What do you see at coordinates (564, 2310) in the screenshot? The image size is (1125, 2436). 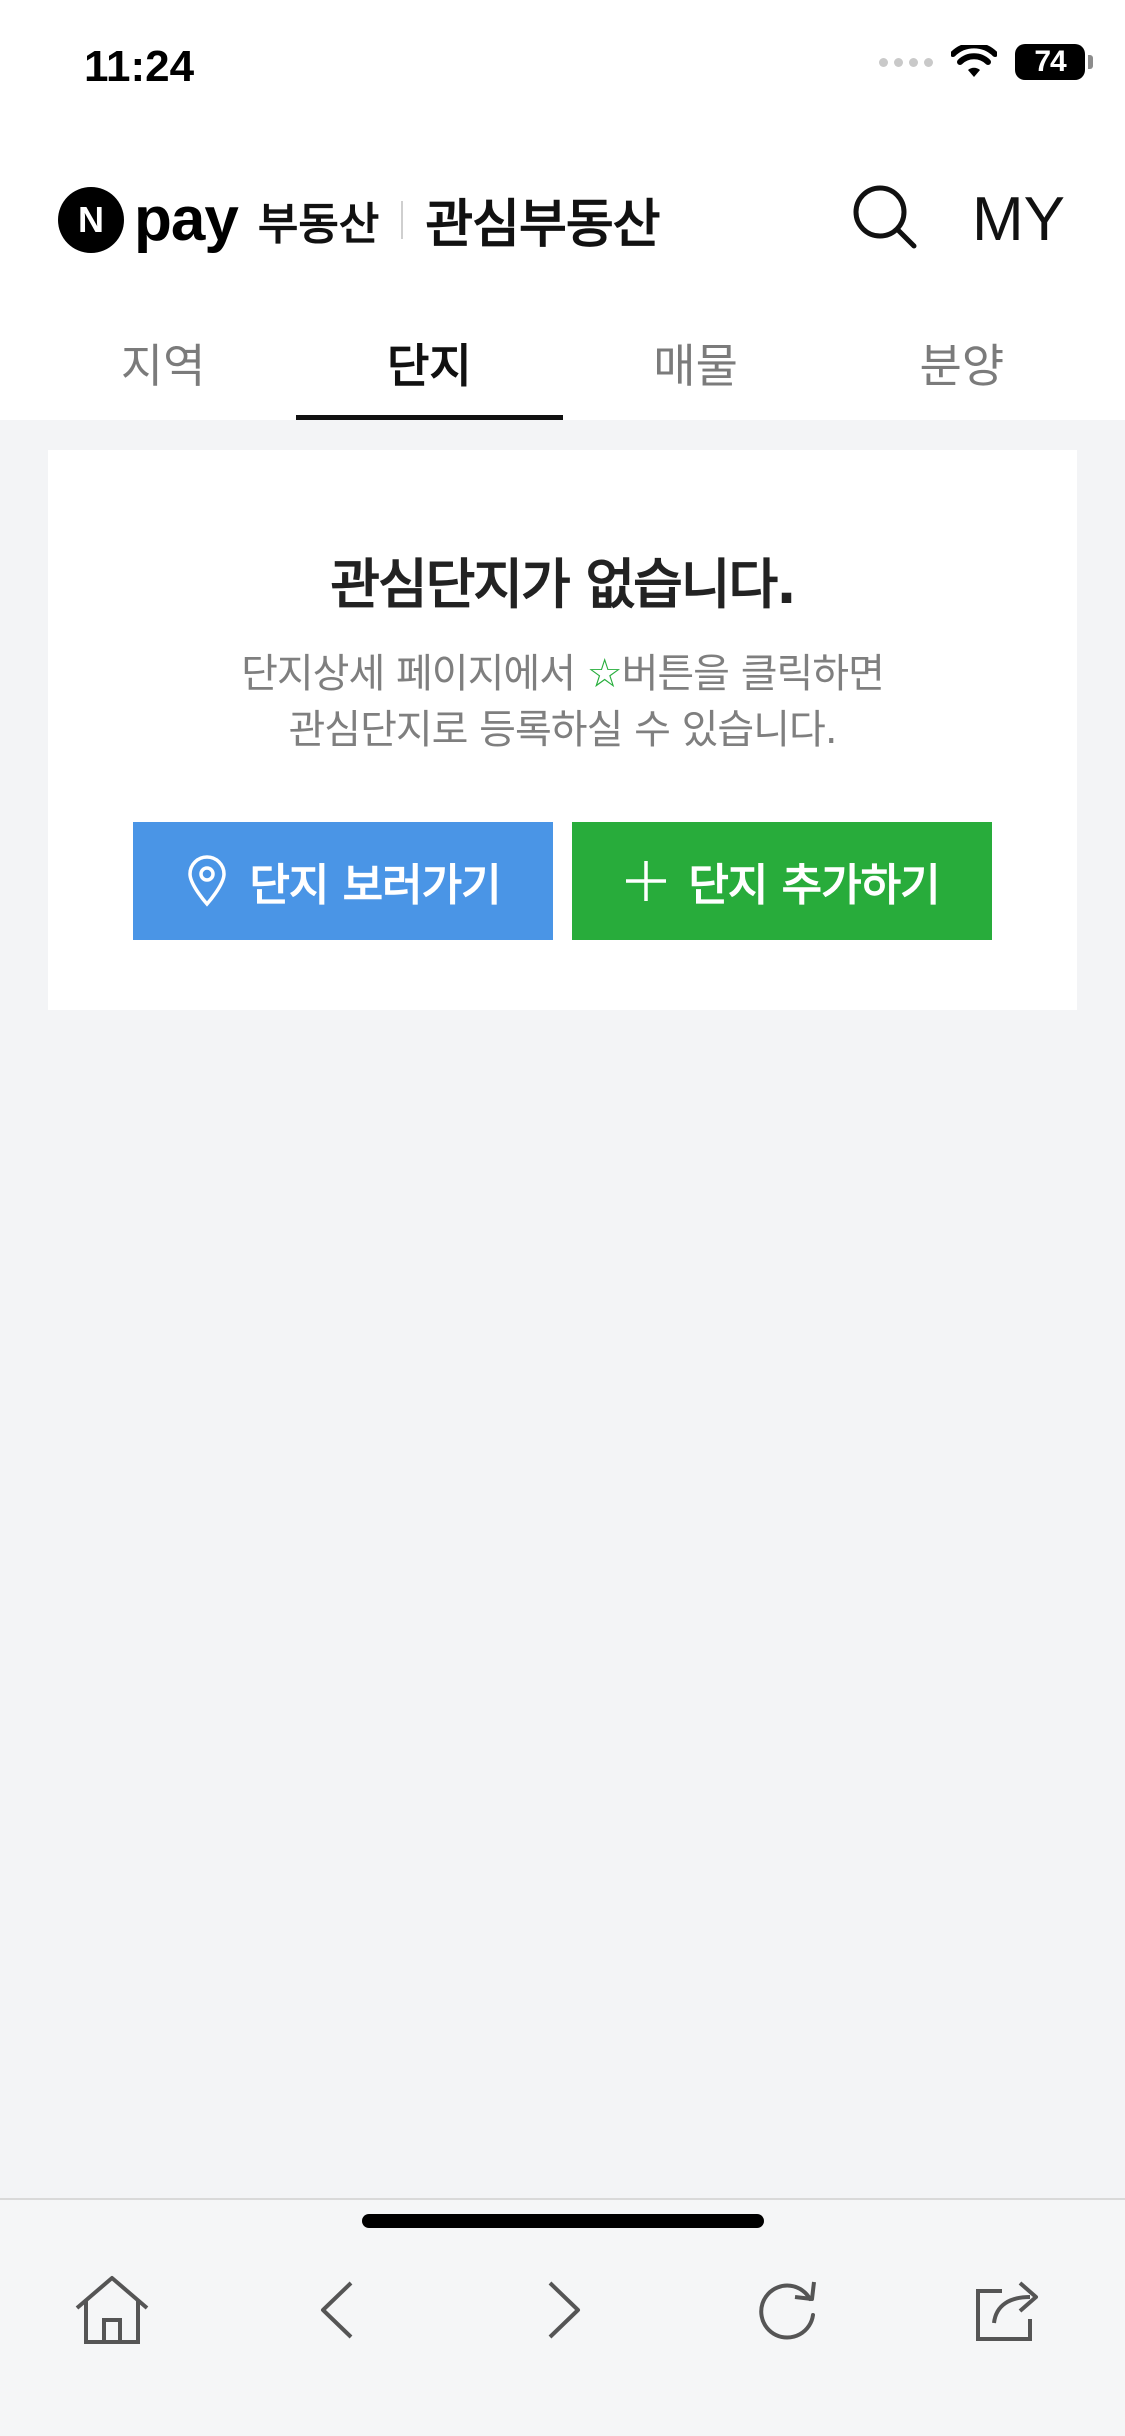 I see `forward-icon` at bounding box center [564, 2310].